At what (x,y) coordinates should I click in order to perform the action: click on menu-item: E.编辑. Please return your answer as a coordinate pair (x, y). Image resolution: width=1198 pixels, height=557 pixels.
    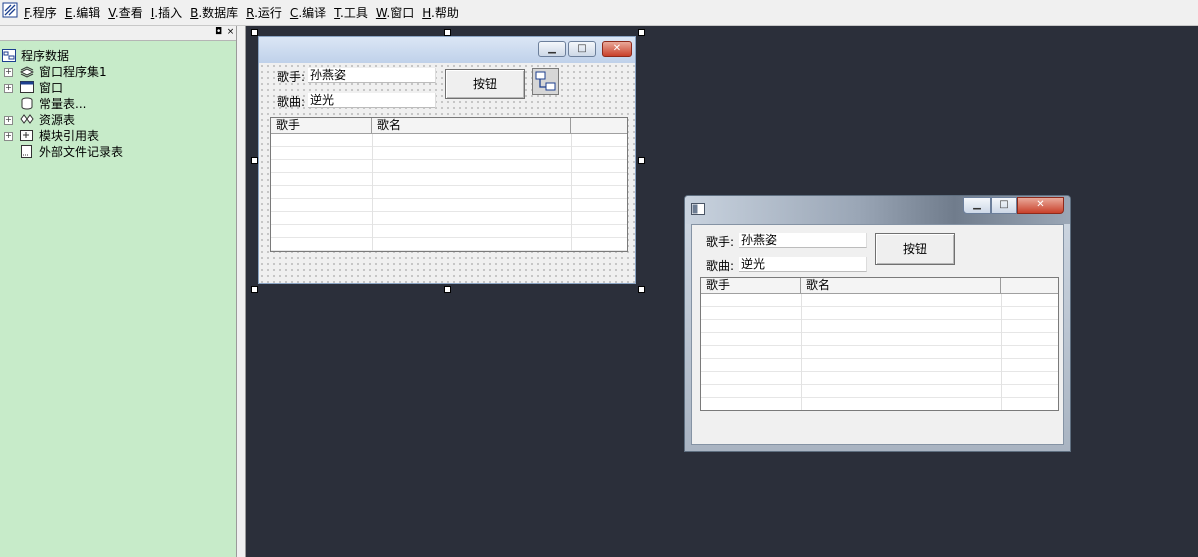
    Looking at the image, I should click on (82, 12).